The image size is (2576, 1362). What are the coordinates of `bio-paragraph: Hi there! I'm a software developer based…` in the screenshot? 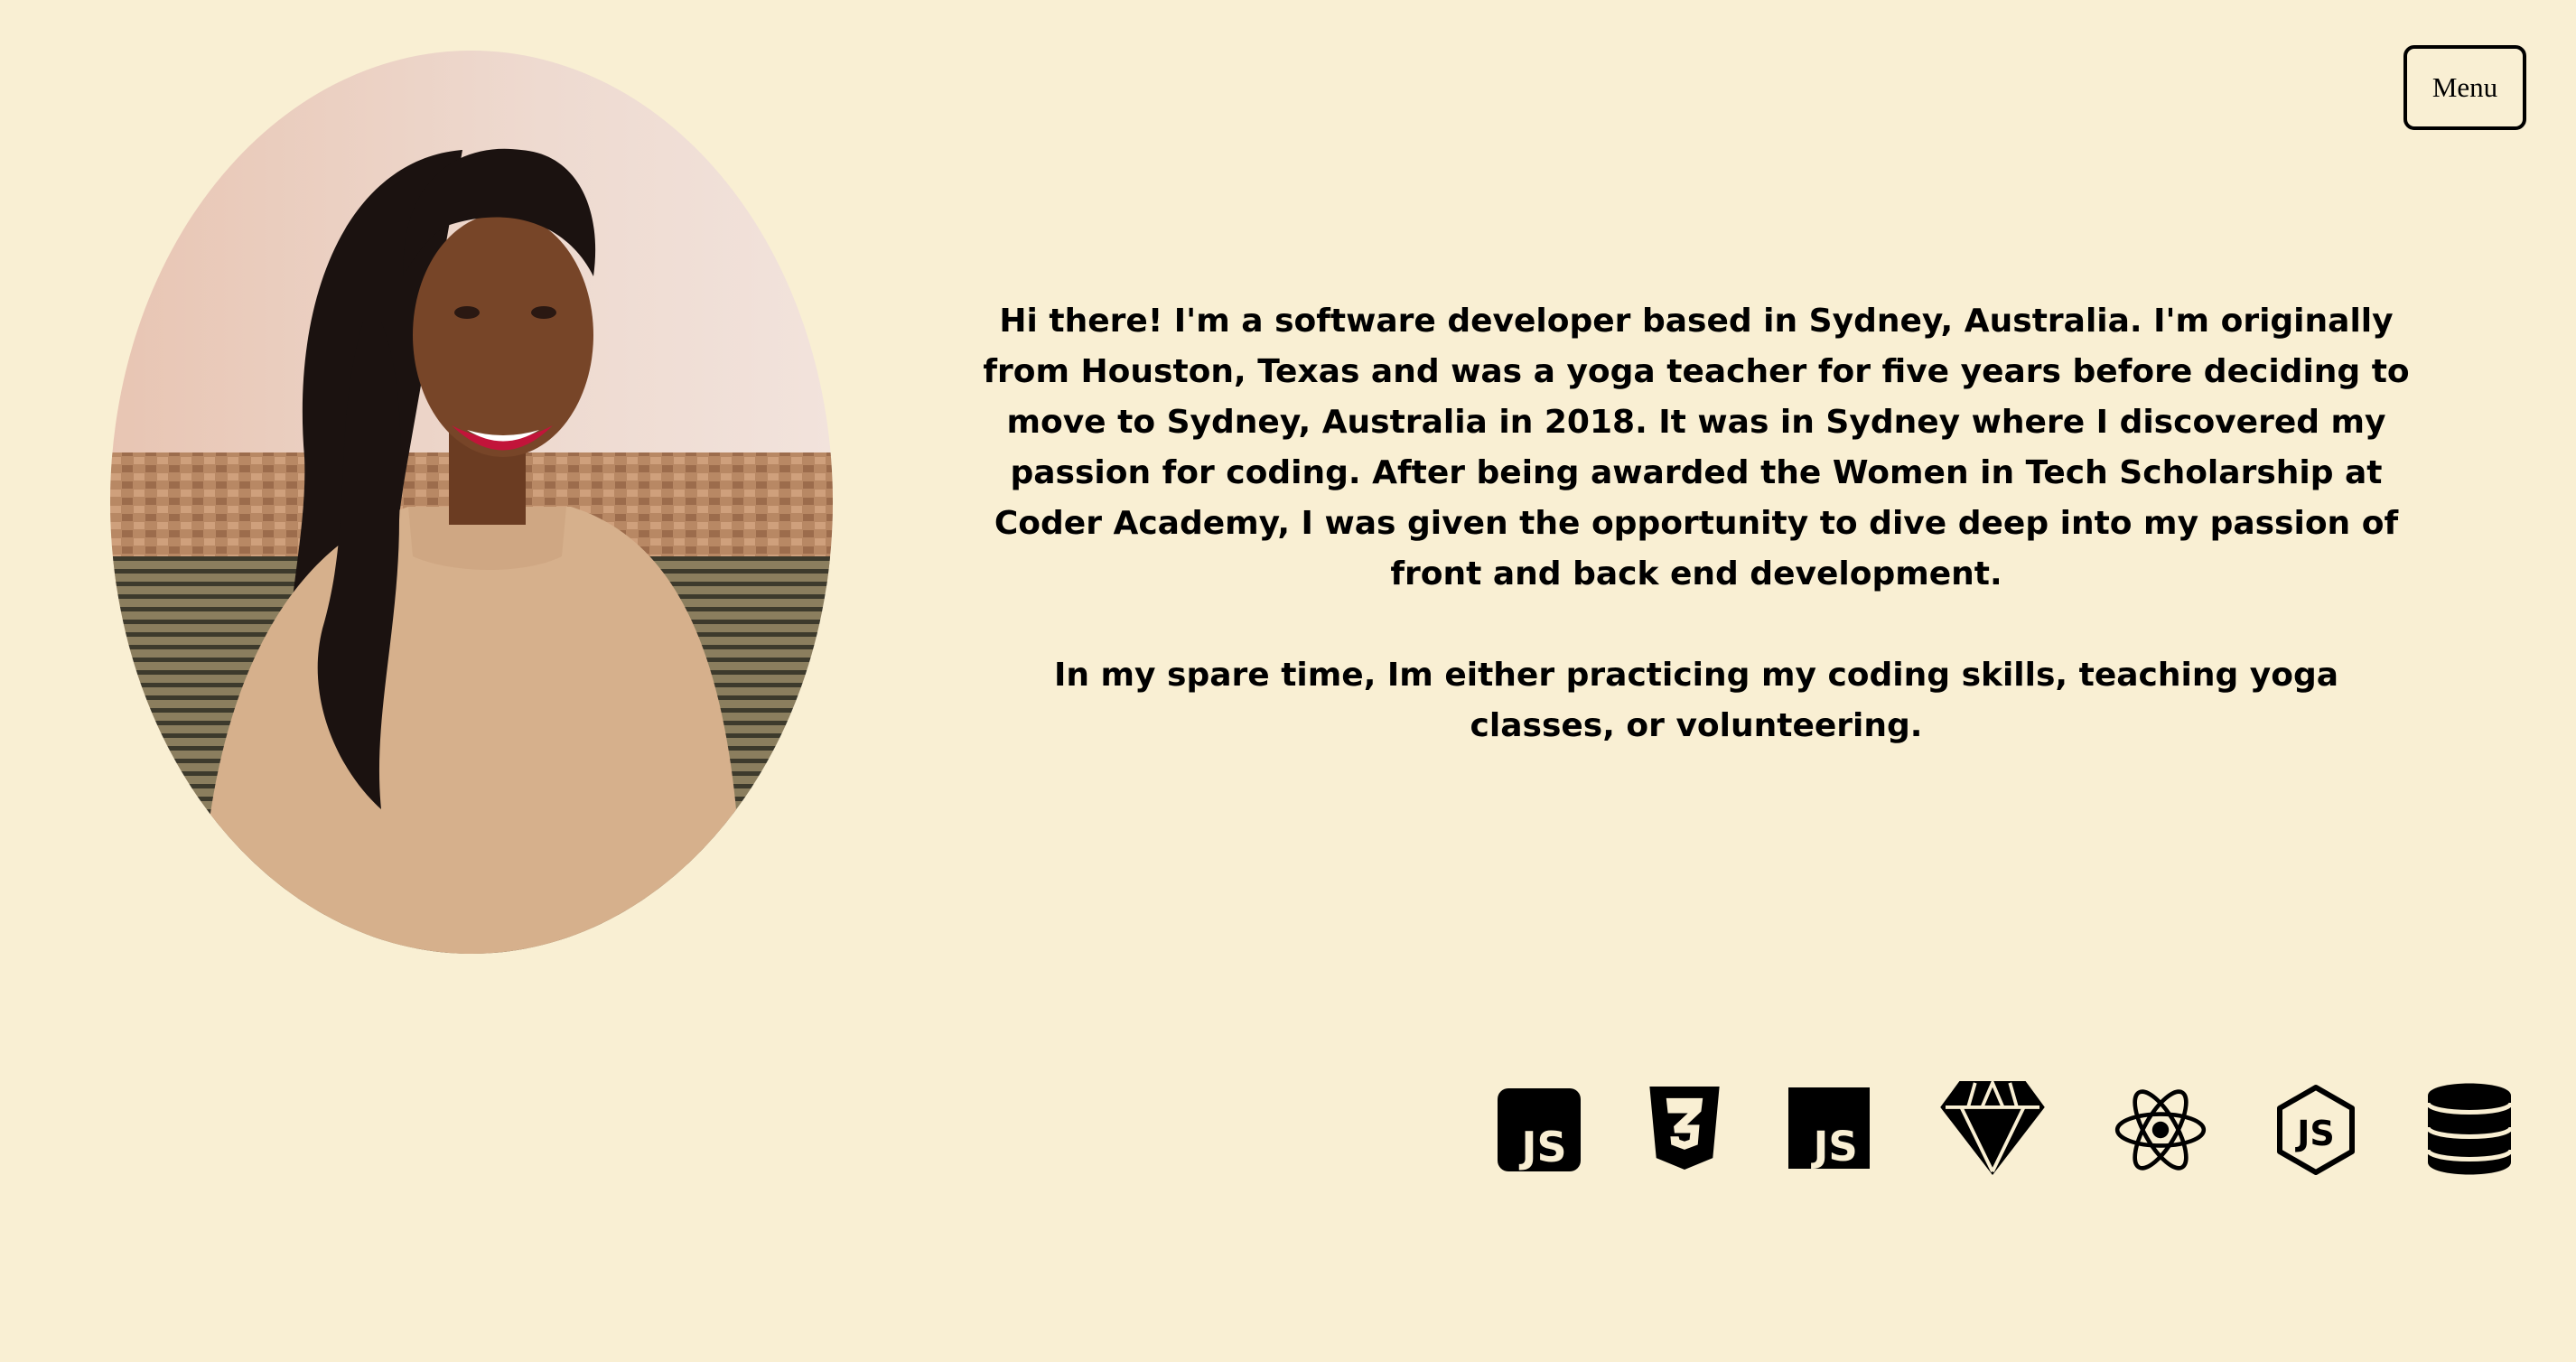 It's located at (1697, 447).